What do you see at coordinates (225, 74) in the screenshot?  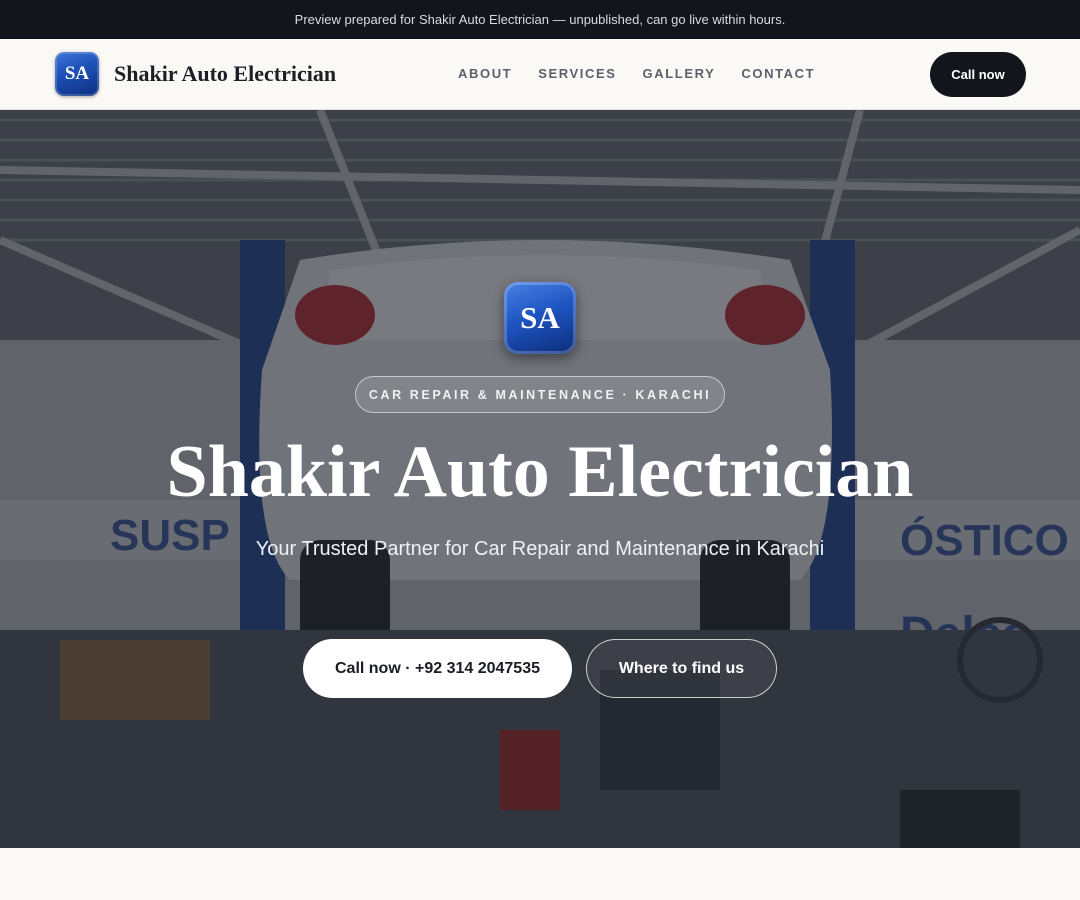 I see `brand-name: Shakir Auto Electrician` at bounding box center [225, 74].